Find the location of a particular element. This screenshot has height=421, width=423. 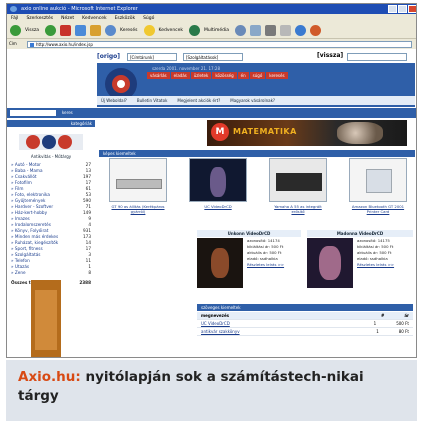

edit-icon is located at coordinates (286, 30).